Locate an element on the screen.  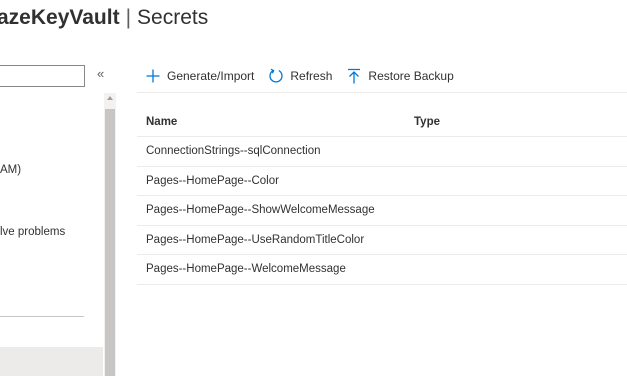
secret-name: Pages--HomePage--WelcomeMessage is located at coordinates (271, 269).